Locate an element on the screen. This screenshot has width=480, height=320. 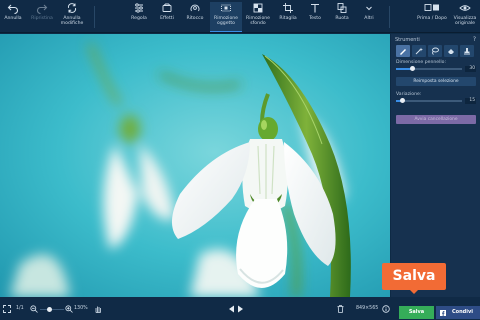
more-label: Altri is located at coordinates (369, 18).